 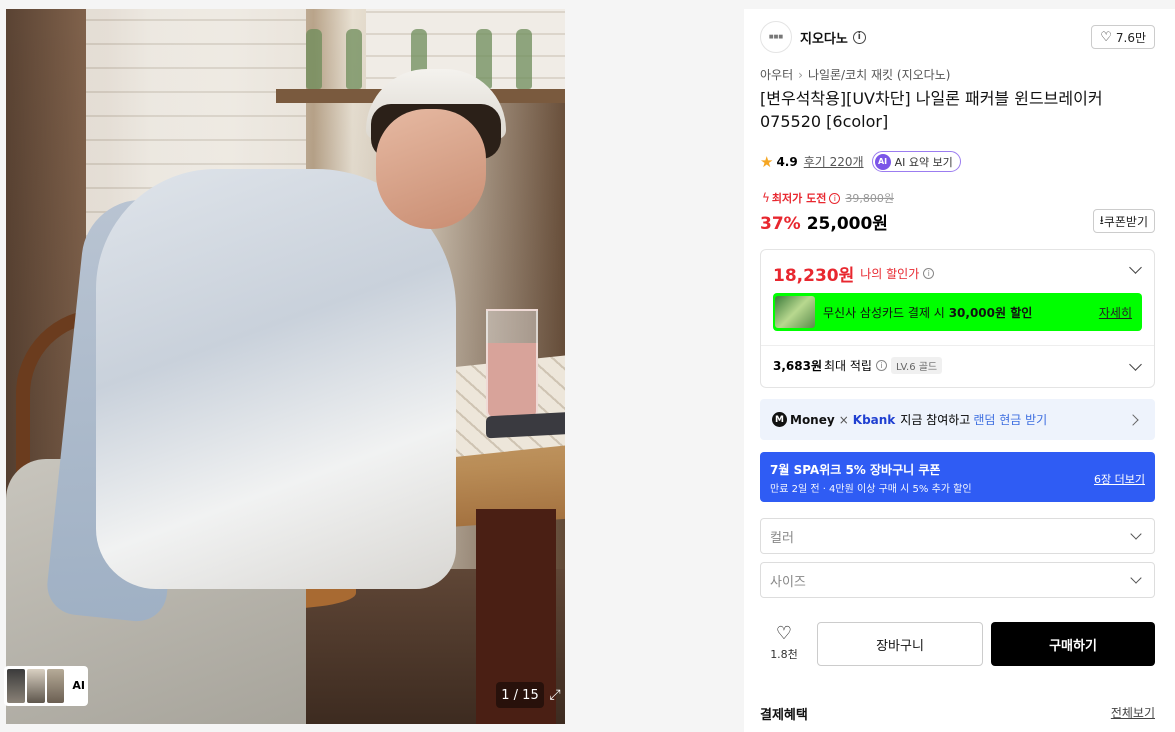 I want to click on thumbnail-strip: AI, so click(x=46, y=686).